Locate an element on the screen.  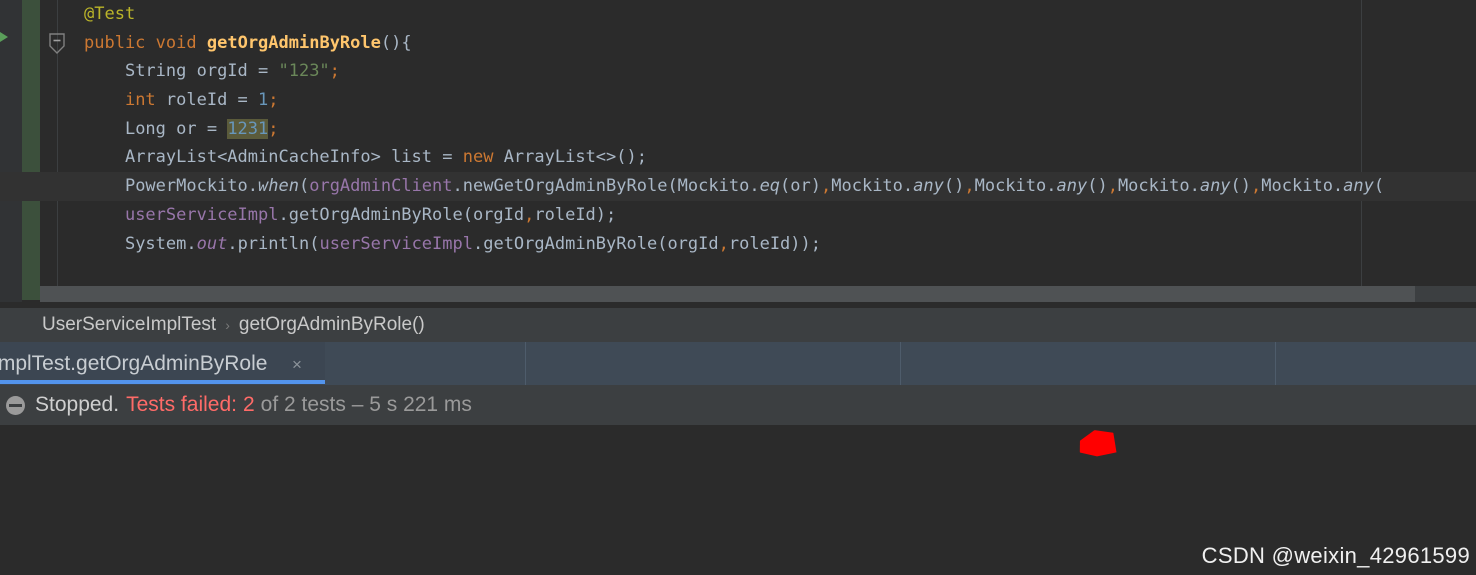
code-token: "123" is located at coordinates (304, 71).